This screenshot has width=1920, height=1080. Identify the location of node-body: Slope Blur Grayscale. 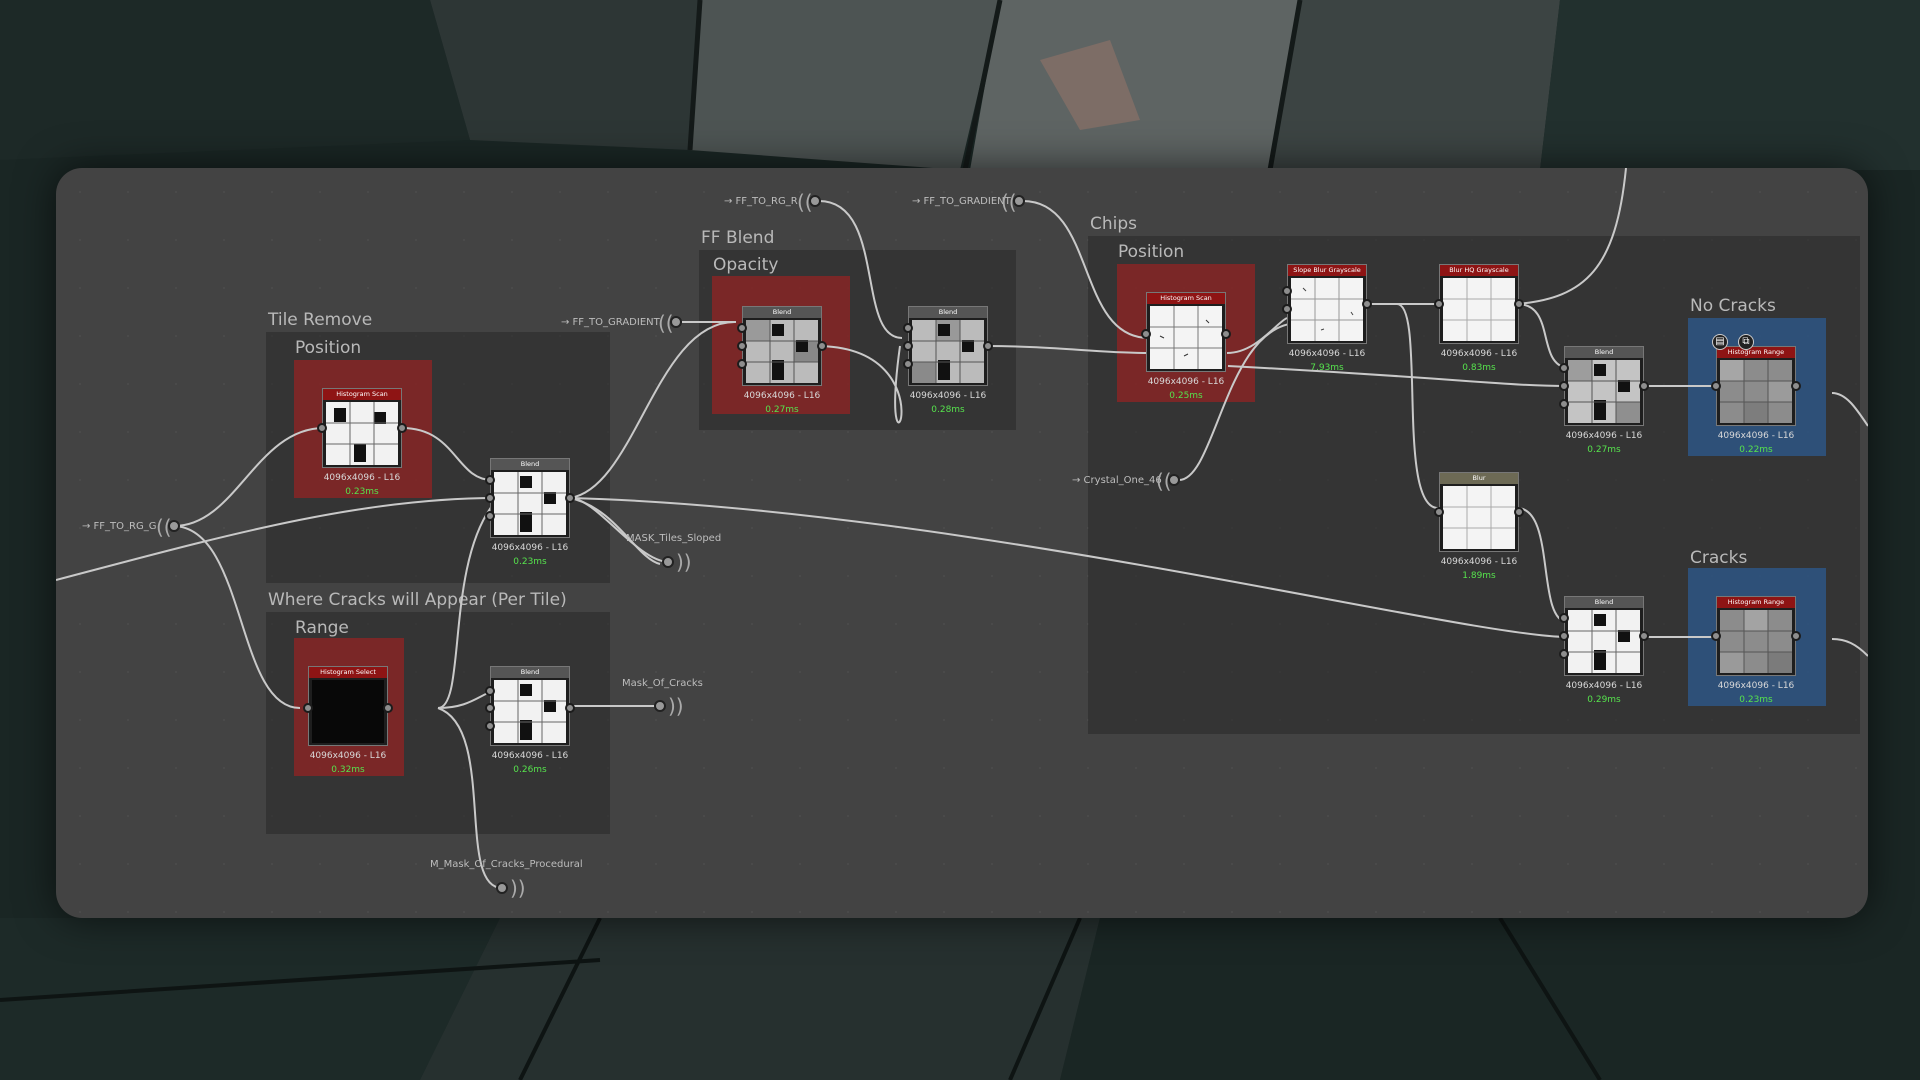
(1327, 304).